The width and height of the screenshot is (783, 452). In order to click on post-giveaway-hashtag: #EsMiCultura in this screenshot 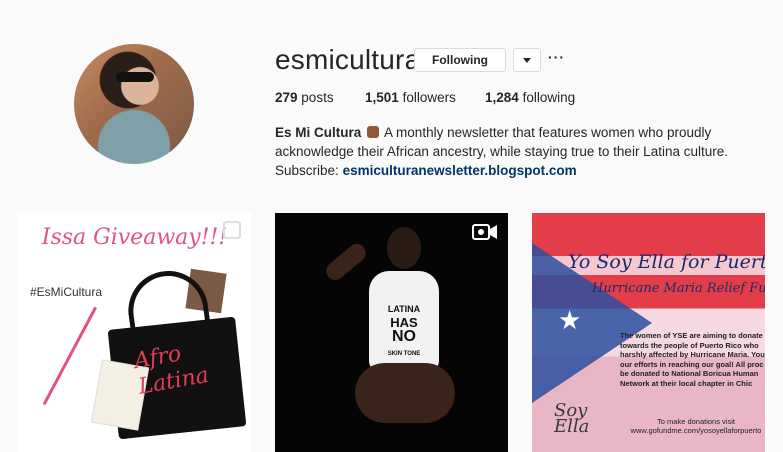, I will do `click(66, 292)`.